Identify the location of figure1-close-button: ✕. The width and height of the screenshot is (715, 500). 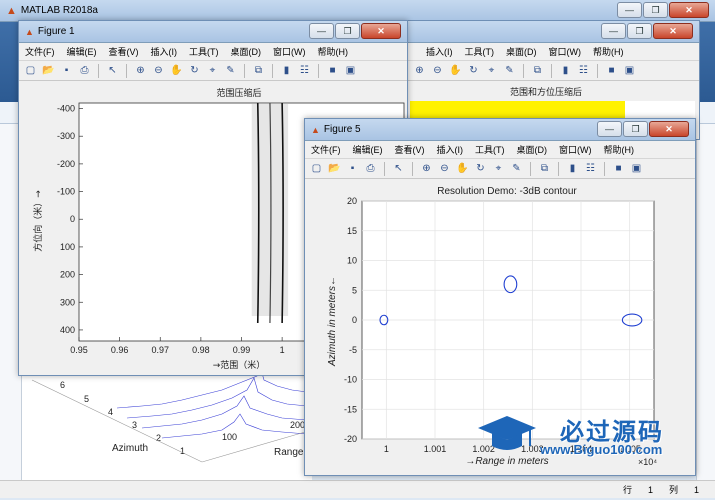
(381, 31).